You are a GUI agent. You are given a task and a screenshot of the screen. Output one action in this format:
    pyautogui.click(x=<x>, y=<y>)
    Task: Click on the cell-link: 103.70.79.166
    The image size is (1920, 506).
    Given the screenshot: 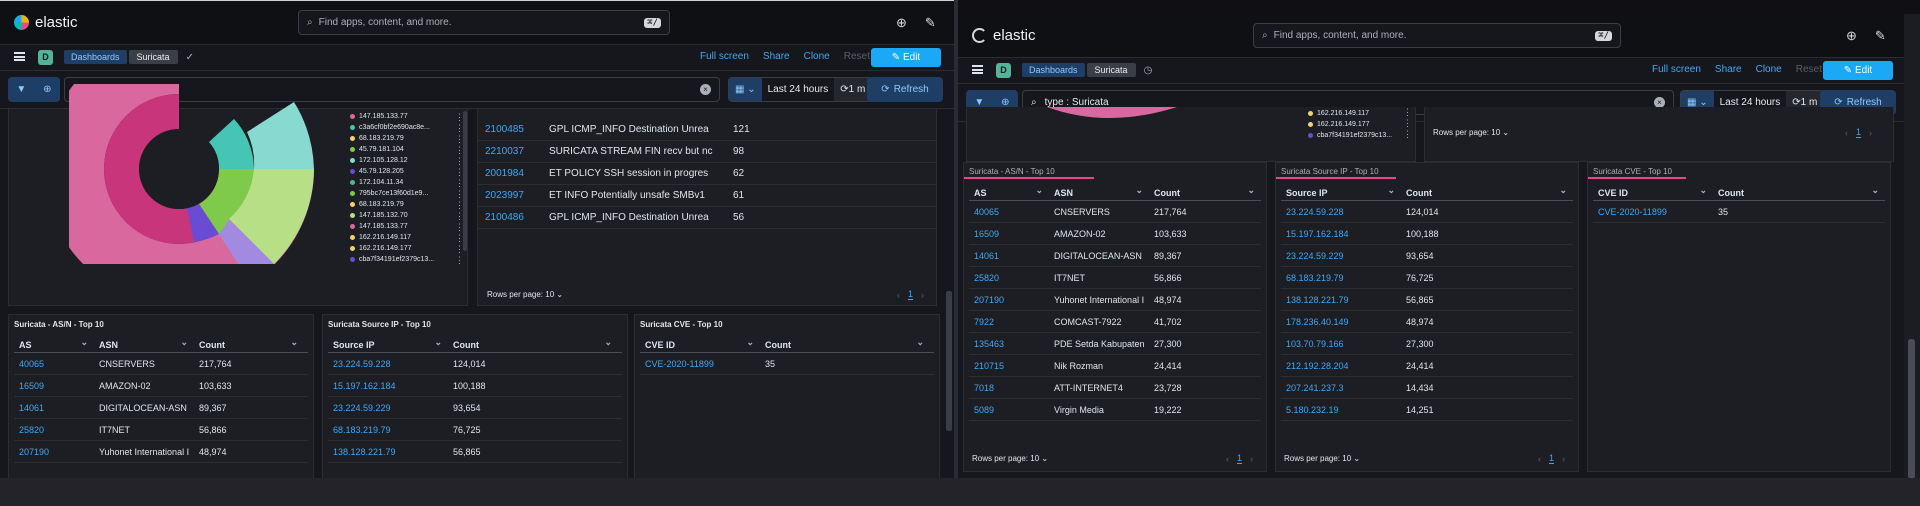 What is the action you would take?
    pyautogui.click(x=1341, y=344)
    